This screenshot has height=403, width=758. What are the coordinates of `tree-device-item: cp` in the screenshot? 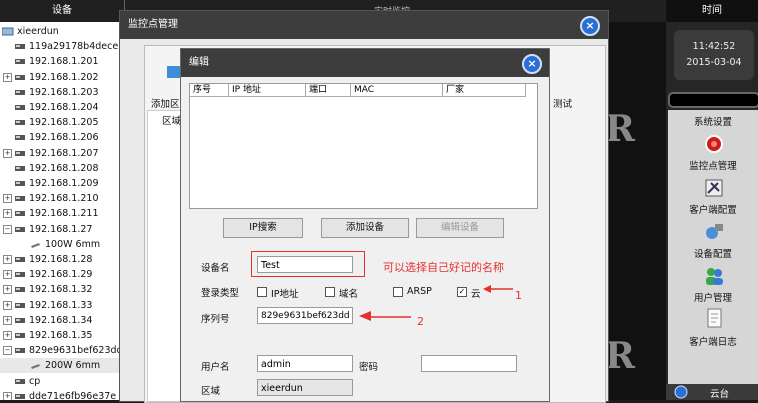 It's located at (62, 381).